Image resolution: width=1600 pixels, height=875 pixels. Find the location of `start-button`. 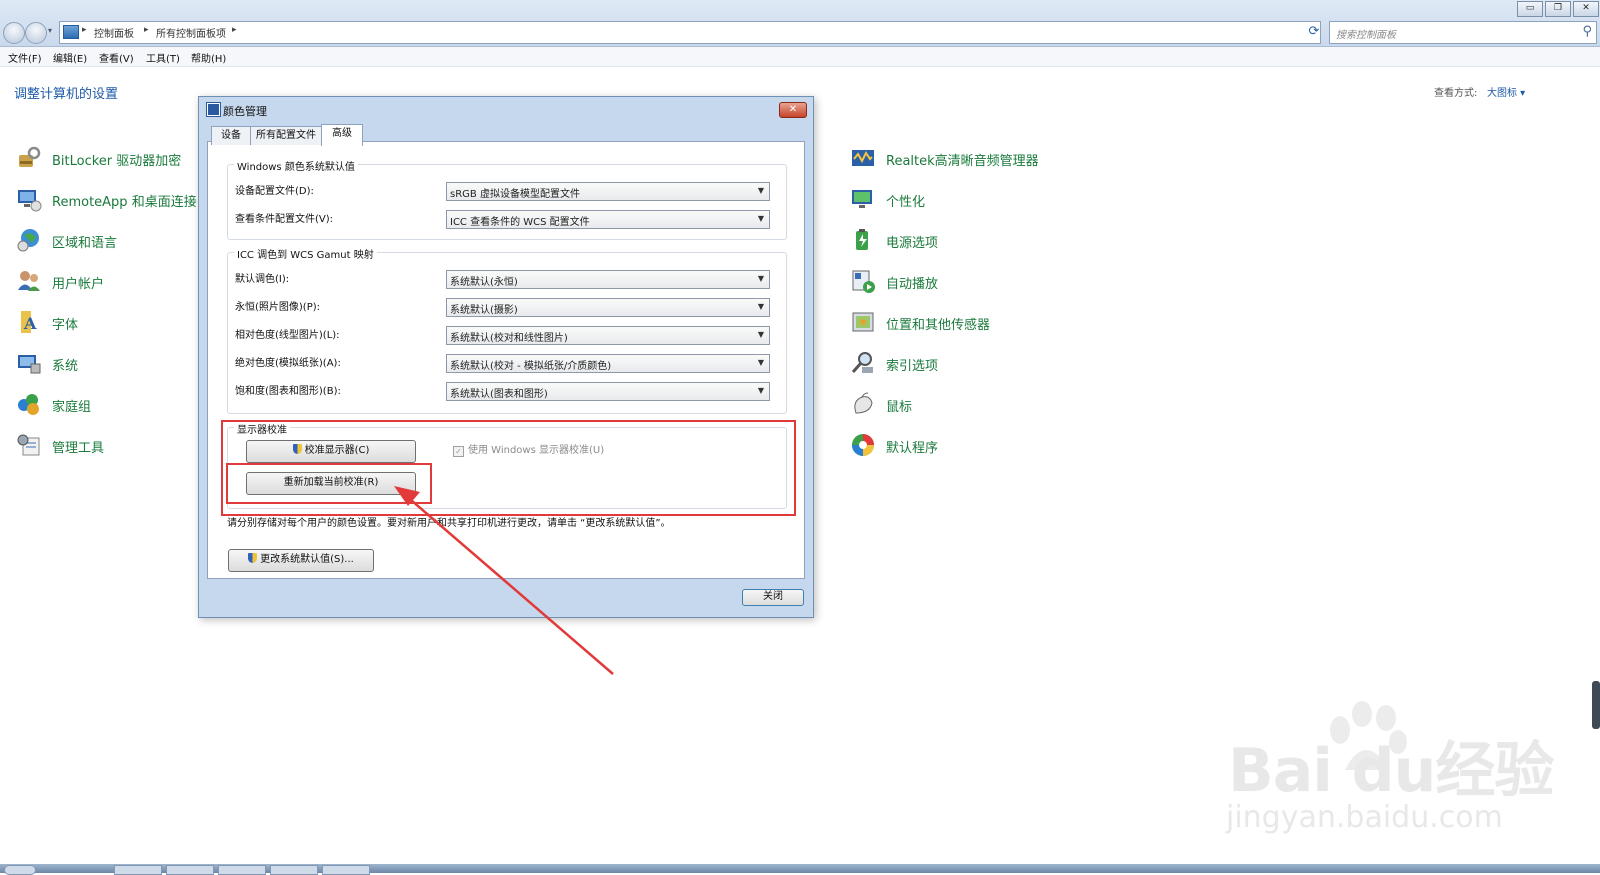

start-button is located at coordinates (20, 870).